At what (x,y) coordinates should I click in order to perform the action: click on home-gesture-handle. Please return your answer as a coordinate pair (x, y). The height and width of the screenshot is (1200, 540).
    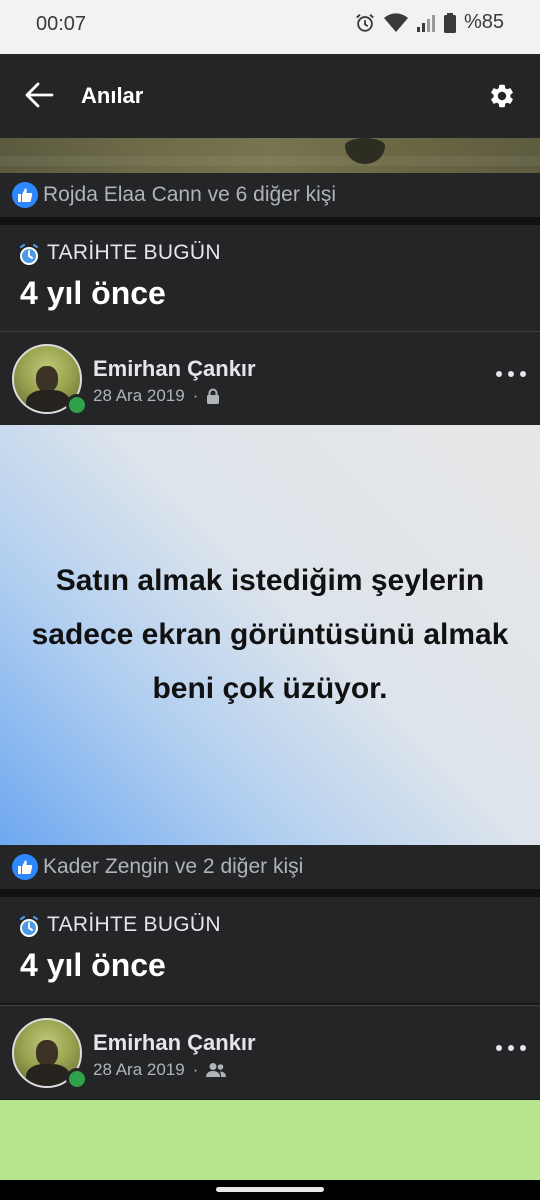
    Looking at the image, I should click on (270, 1189).